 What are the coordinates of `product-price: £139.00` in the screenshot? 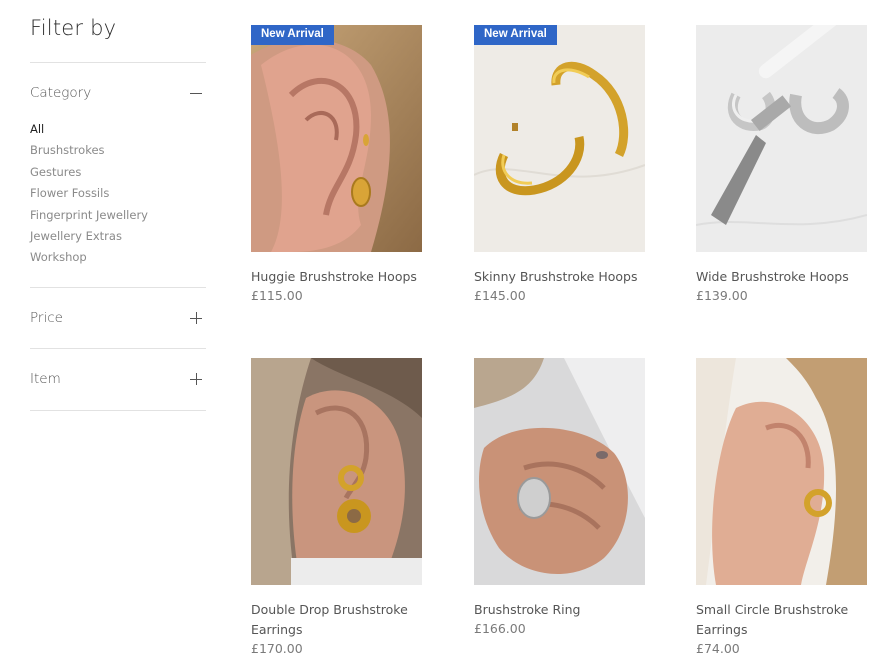 It's located at (722, 295).